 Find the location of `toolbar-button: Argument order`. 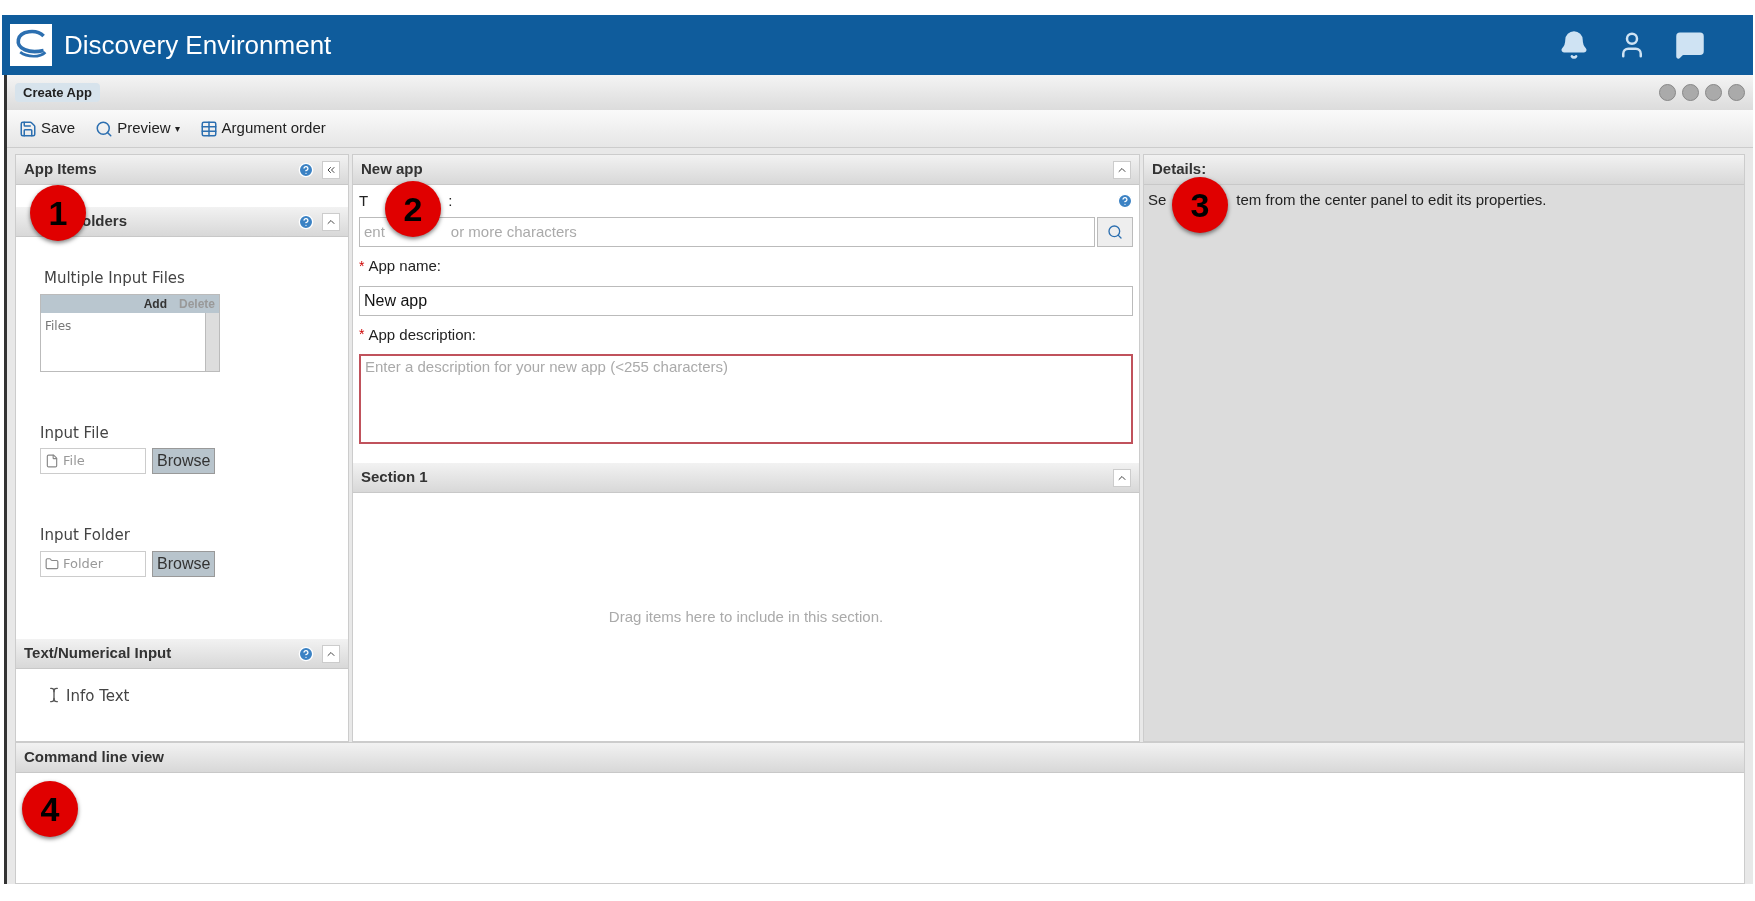

toolbar-button: Argument order is located at coordinates (262, 128).